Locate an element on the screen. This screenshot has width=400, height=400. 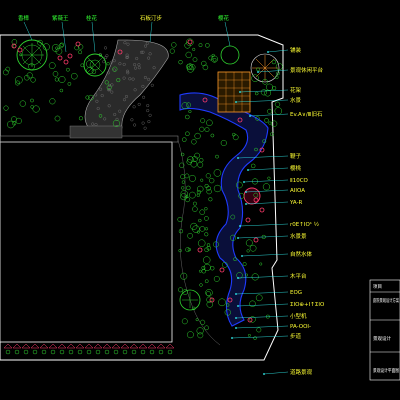
right-label-15: EOG is located at coordinates (296, 293).